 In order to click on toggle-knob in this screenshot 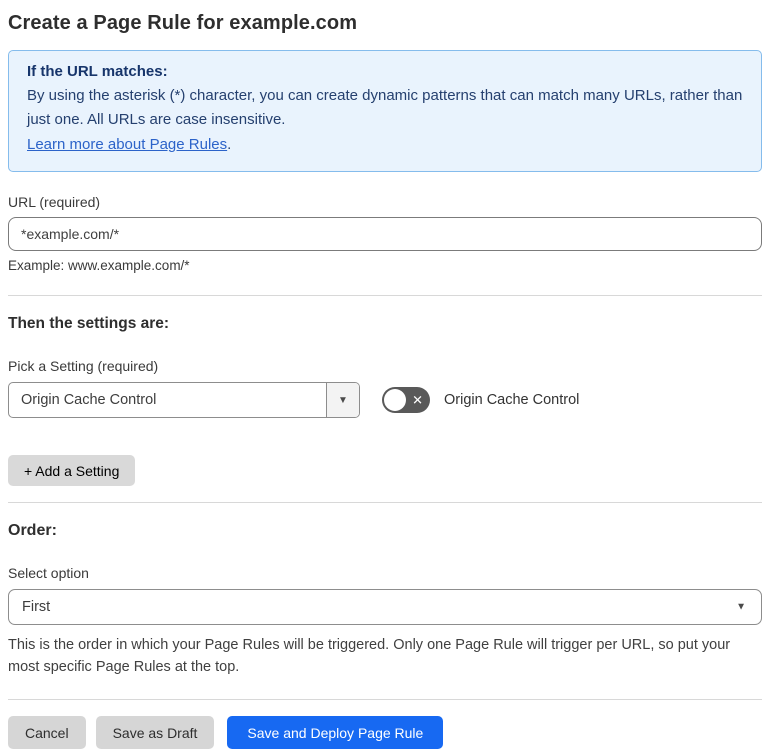, I will do `click(395, 400)`.